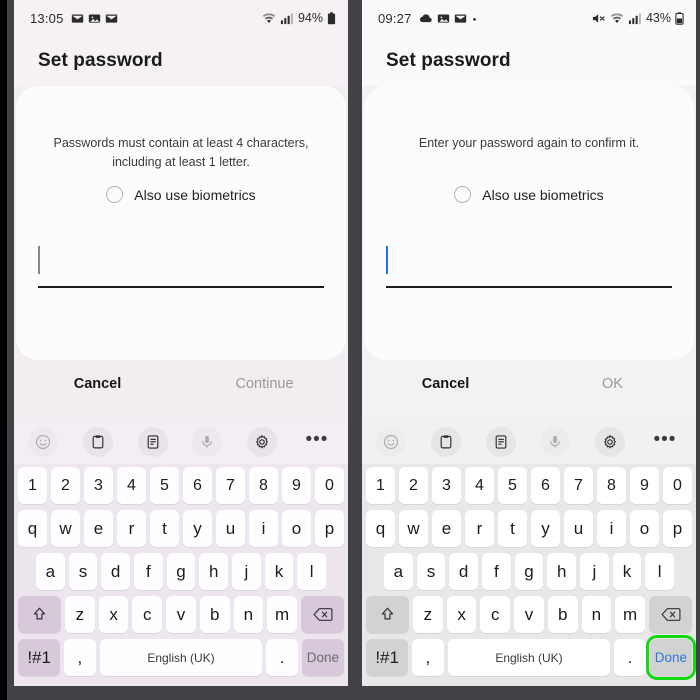 Image resolution: width=700 pixels, height=700 pixels. I want to click on shift-icon, so click(39, 614).